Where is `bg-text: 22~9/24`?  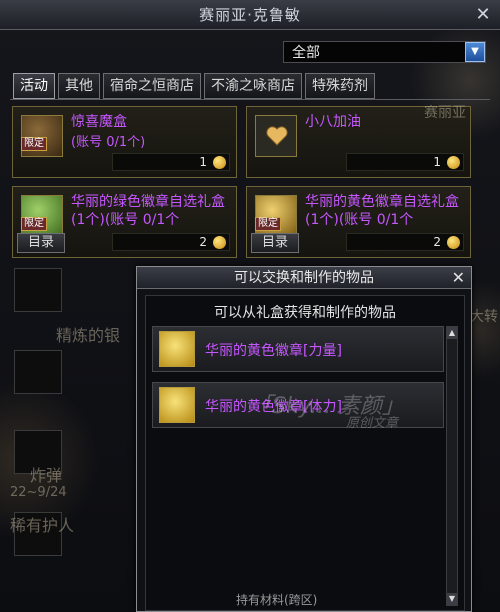
bg-text: 22~9/24 is located at coordinates (38, 492).